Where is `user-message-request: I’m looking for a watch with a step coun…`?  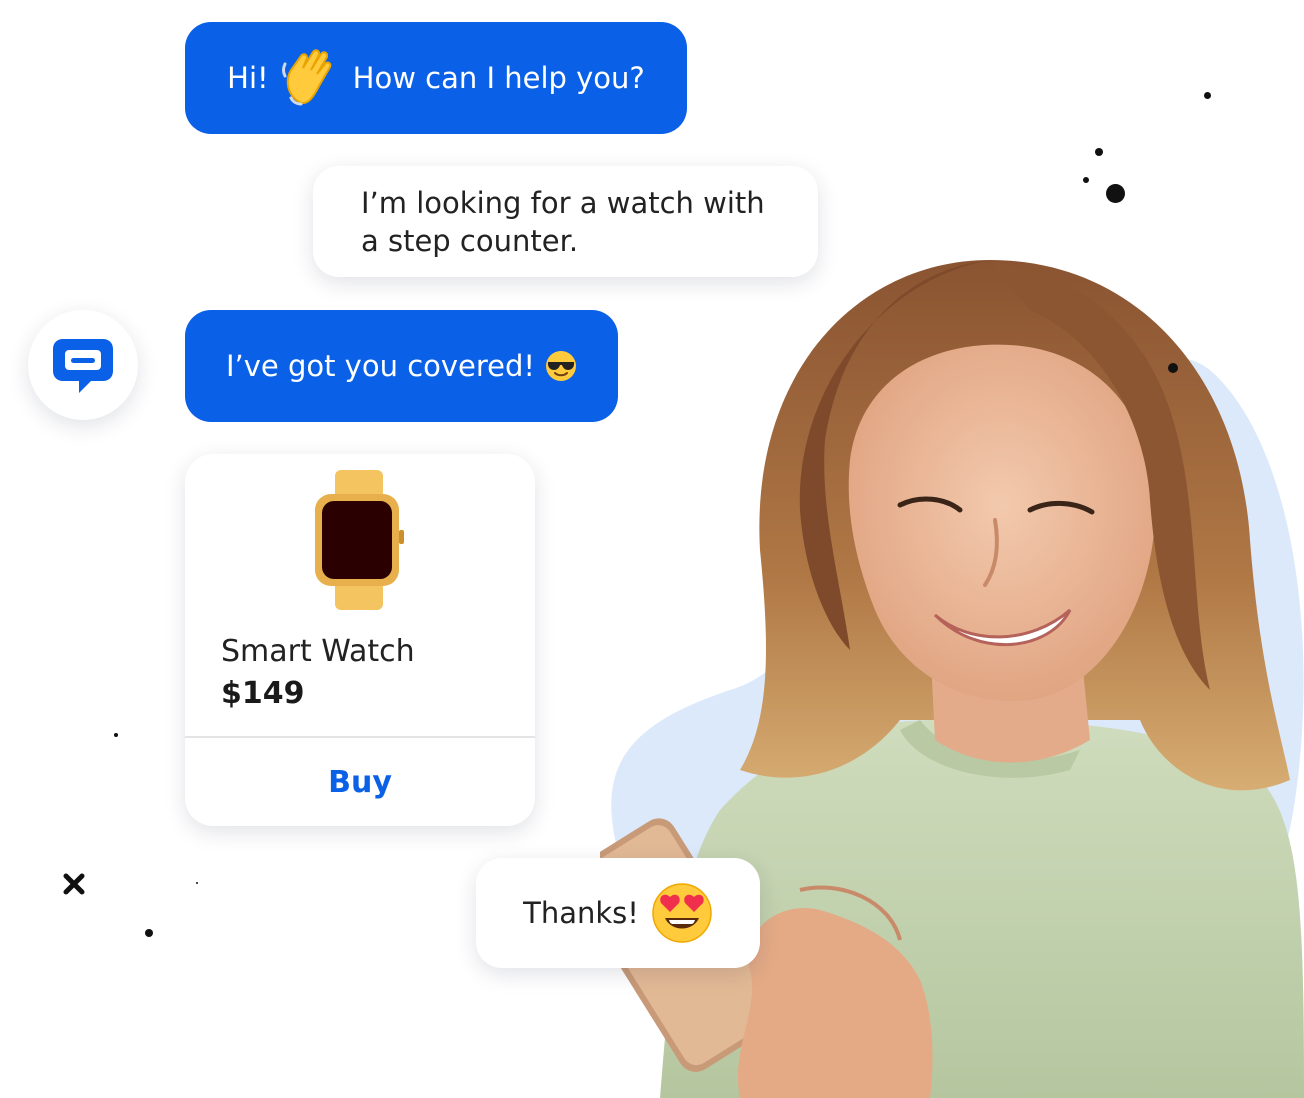 user-message-request: I’m looking for a watch with a step coun… is located at coordinates (565, 221).